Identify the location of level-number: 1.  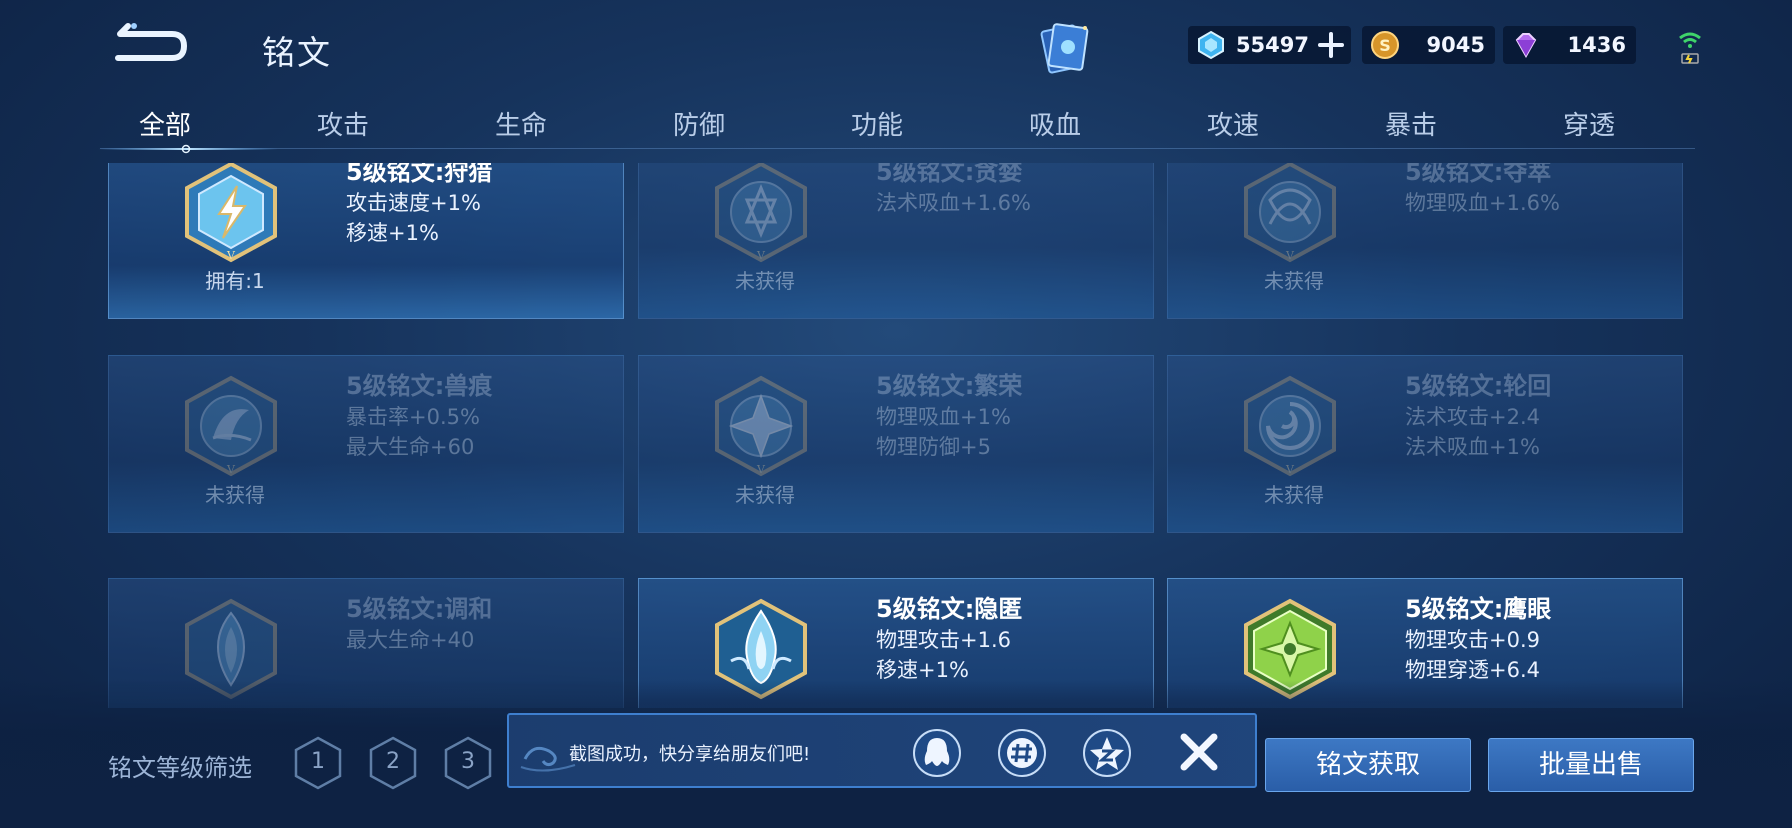
(318, 761).